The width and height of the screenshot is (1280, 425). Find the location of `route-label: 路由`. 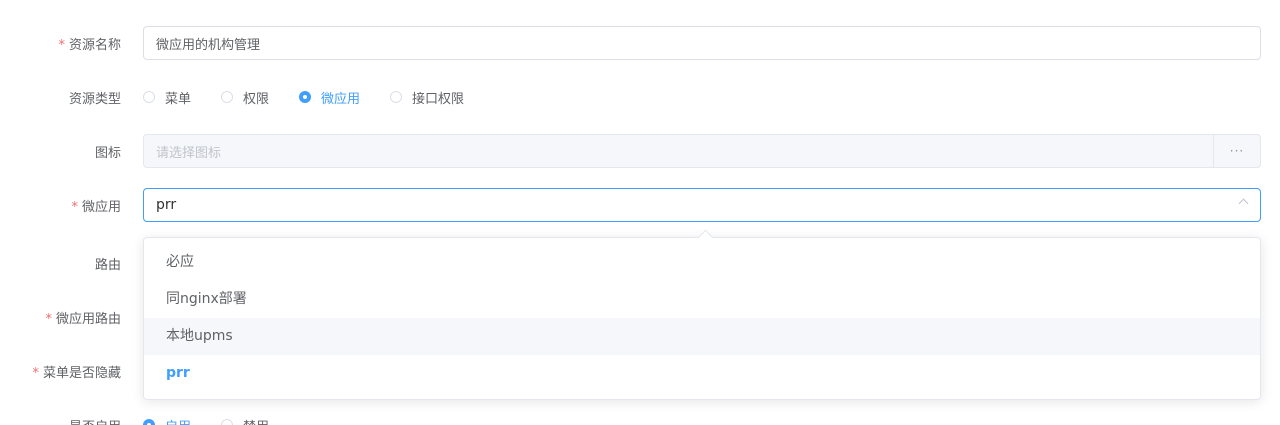

route-label: 路由 is located at coordinates (107, 265).